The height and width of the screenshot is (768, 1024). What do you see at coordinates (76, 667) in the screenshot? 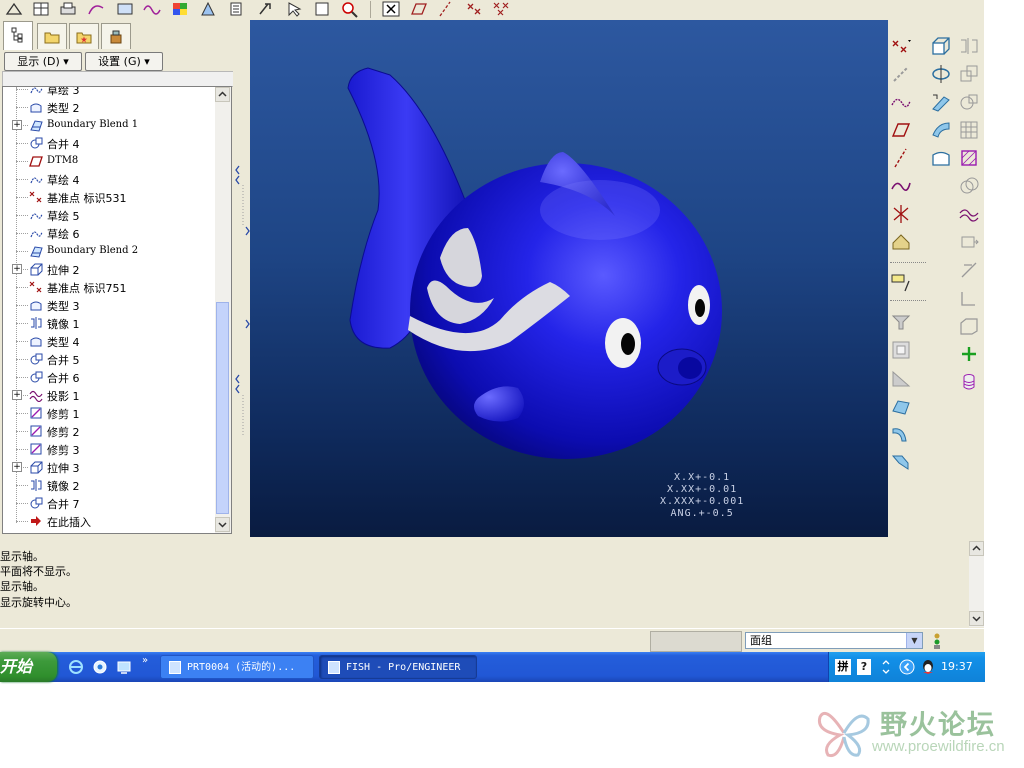
I see `internet-explorer-icon` at bounding box center [76, 667].